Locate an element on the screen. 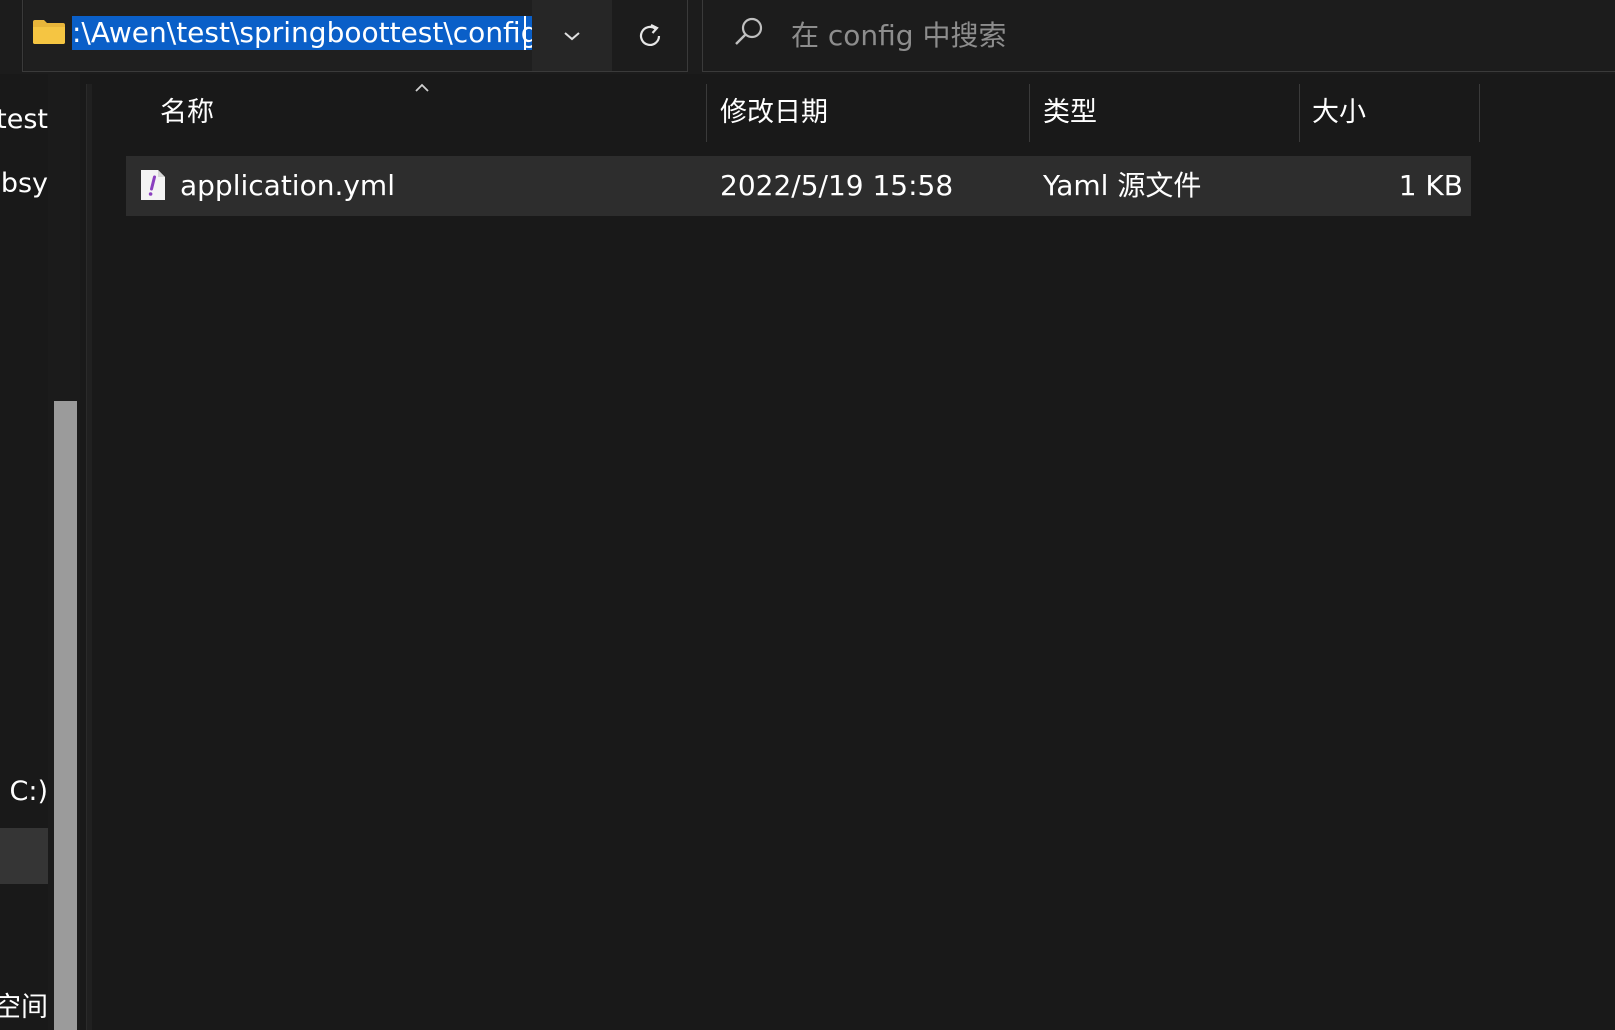 The width and height of the screenshot is (1615, 1030). nav-item-space: 空间 is located at coordinates (24, 1008).